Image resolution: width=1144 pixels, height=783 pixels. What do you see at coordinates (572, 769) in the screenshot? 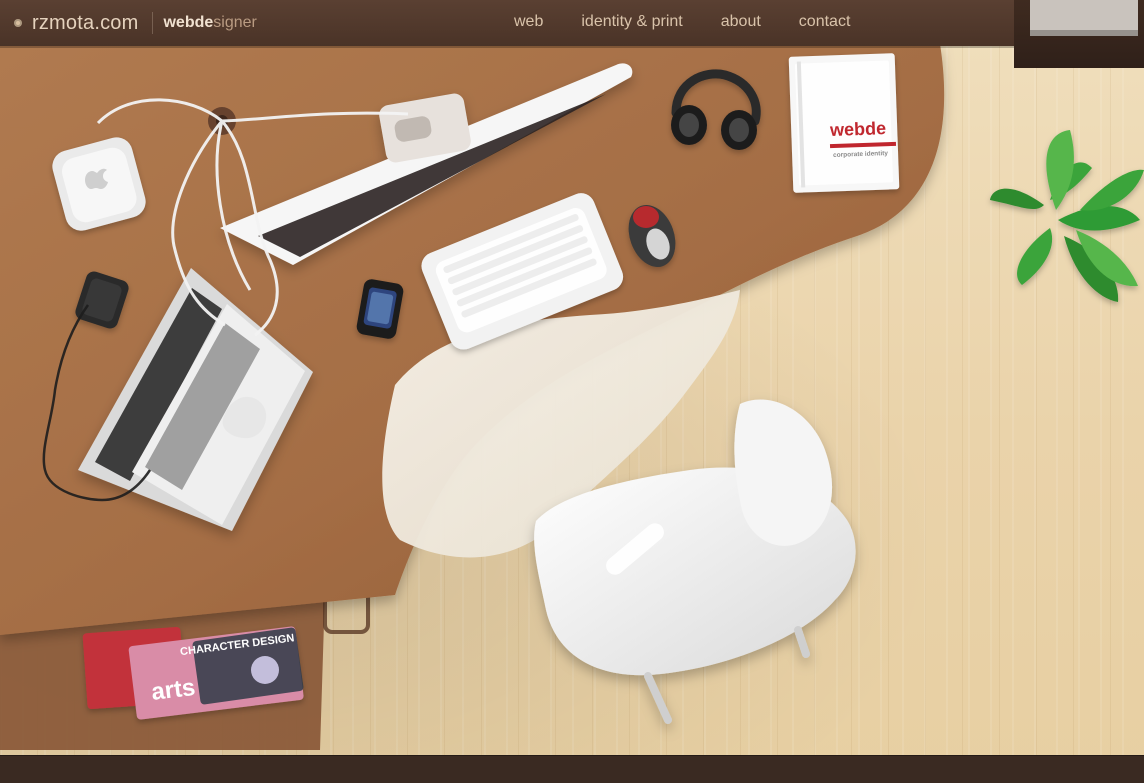
I see `bottom-bar` at bounding box center [572, 769].